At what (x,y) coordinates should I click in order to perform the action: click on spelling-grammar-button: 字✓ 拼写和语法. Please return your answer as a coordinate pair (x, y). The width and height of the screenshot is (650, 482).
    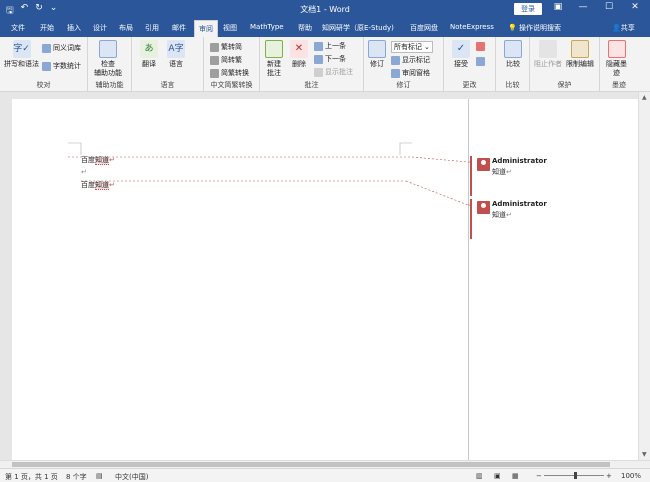
    Looking at the image, I should click on (21, 54).